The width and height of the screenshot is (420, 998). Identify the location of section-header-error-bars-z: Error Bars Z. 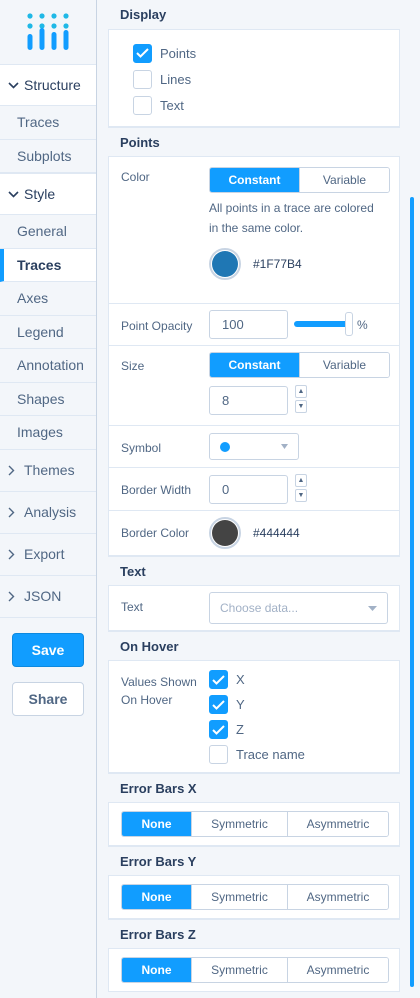
(254, 934).